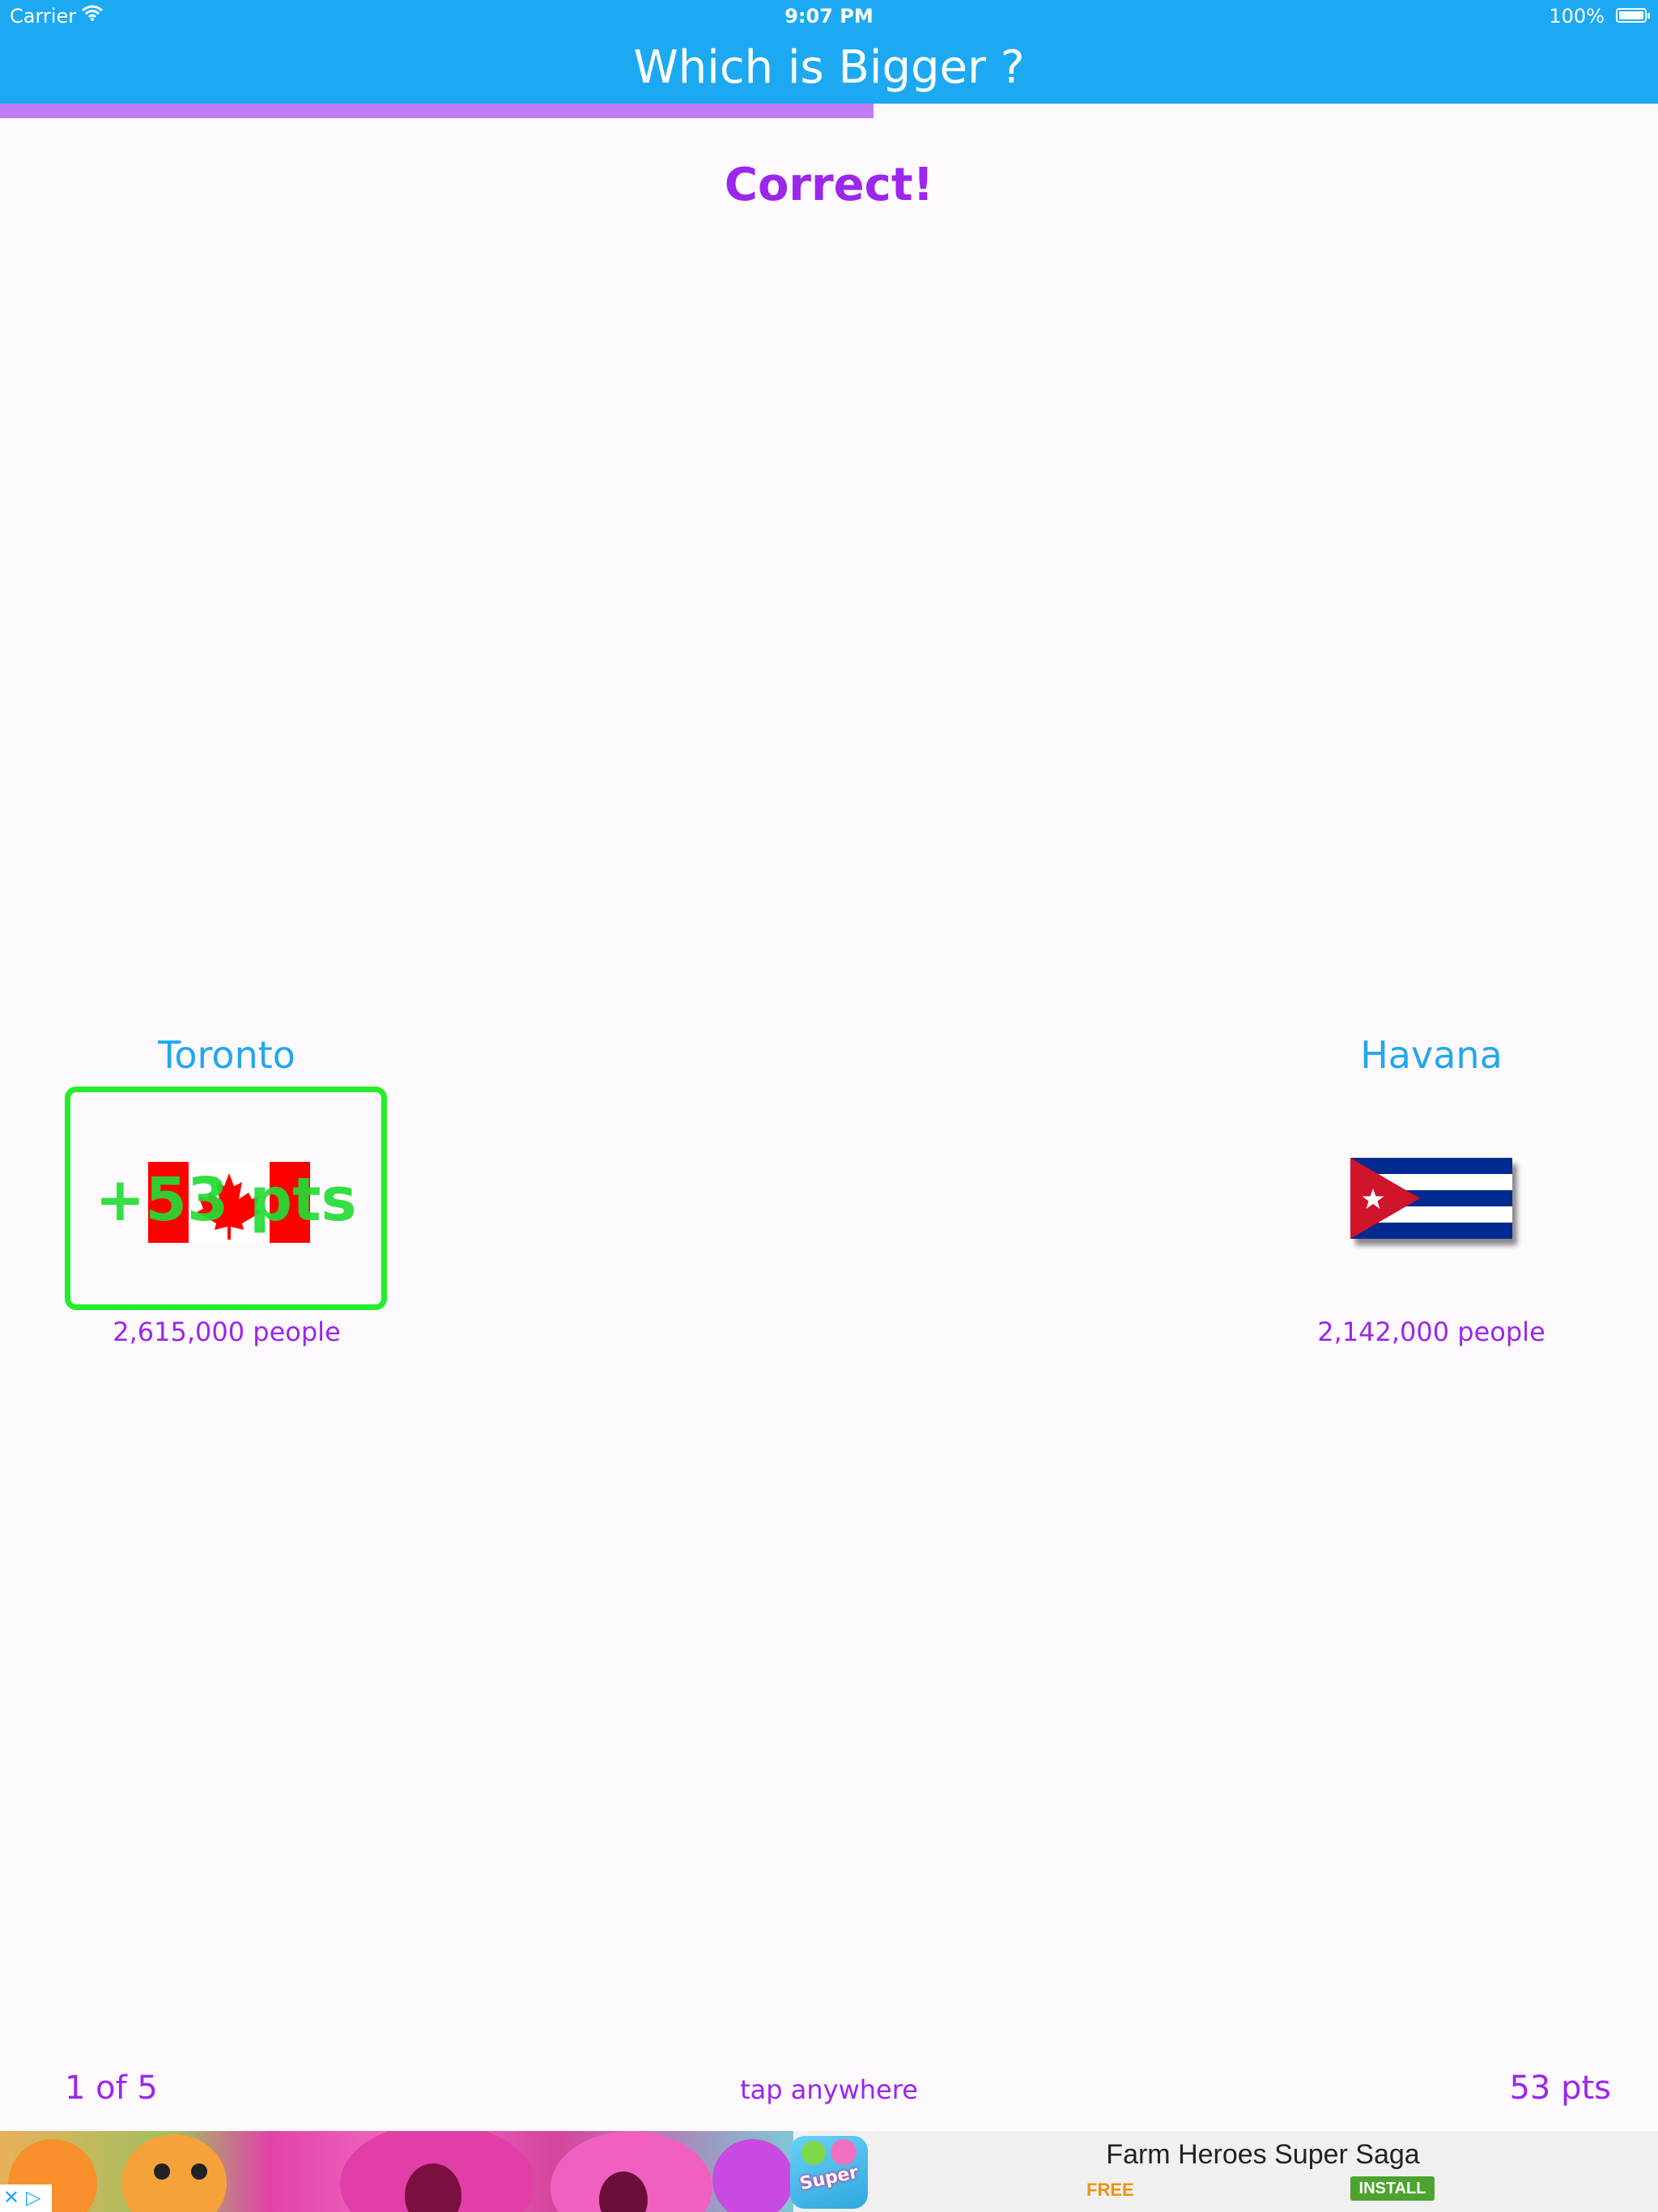  I want to click on ad-icon-word: Super, so click(829, 2179).